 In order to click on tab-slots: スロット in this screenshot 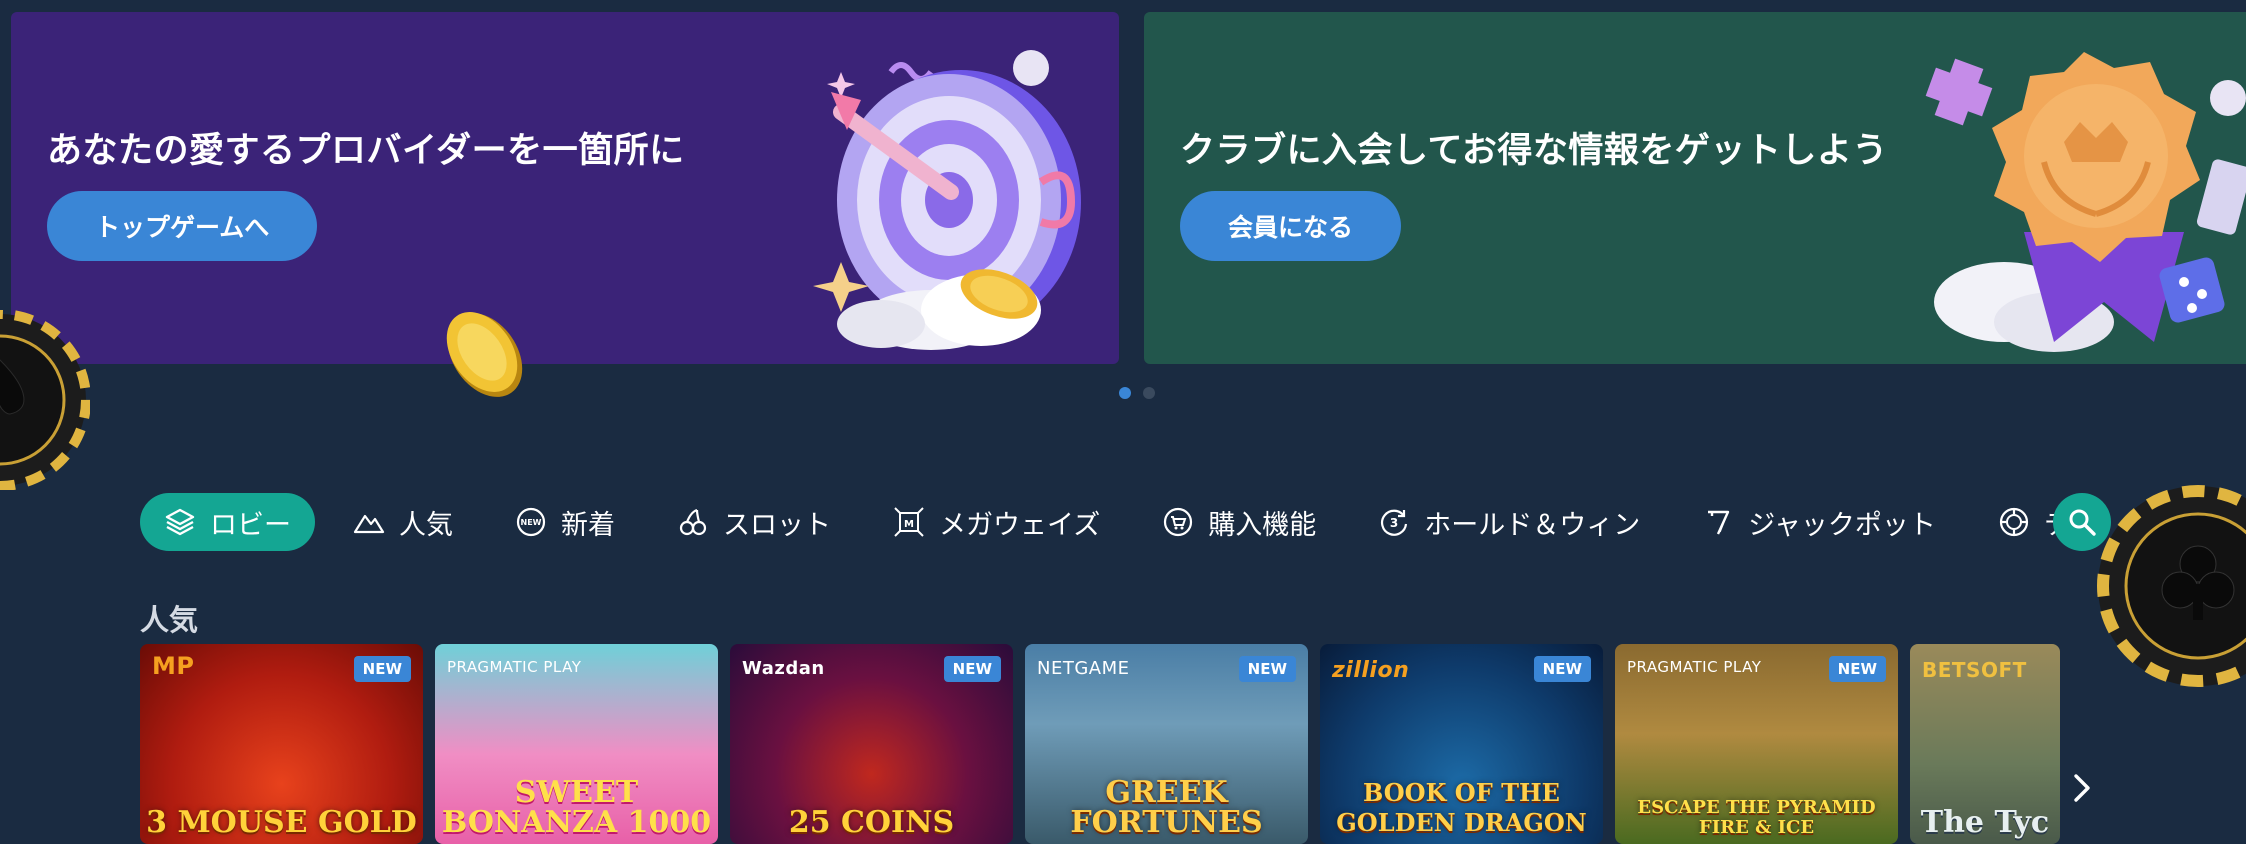, I will do `click(754, 522)`.